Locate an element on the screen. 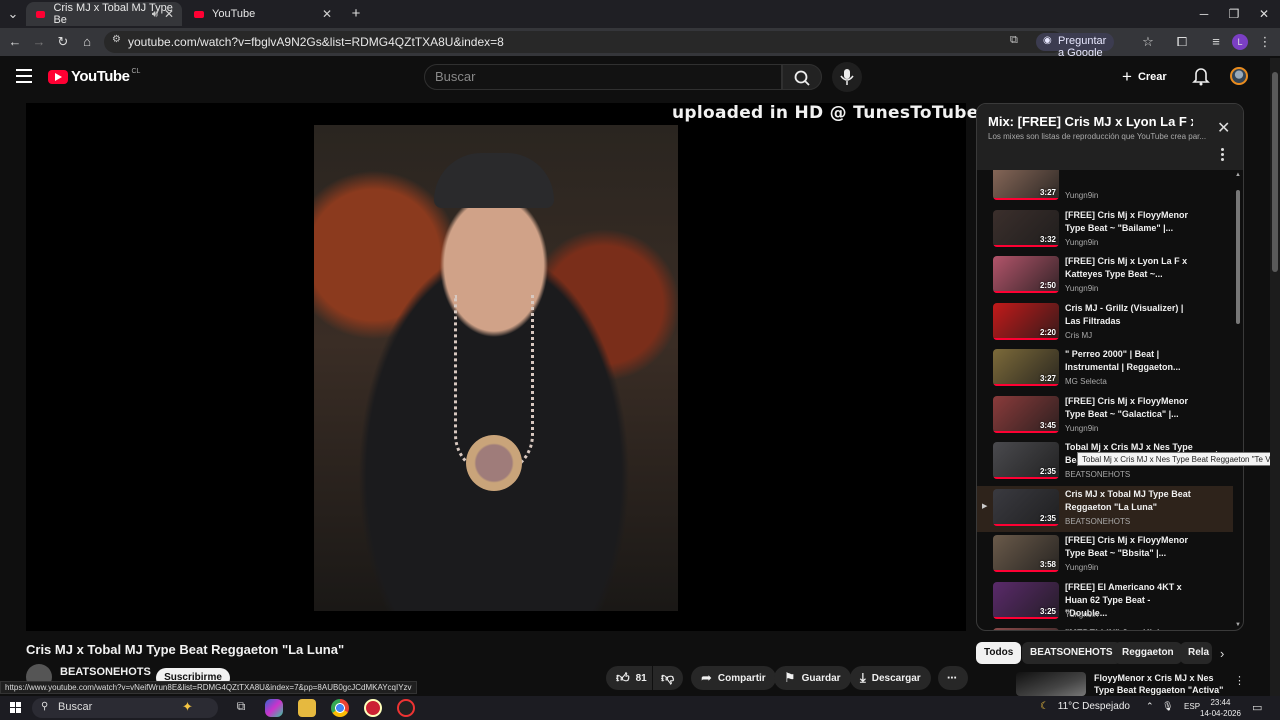  chrome-icon is located at coordinates (340, 708).